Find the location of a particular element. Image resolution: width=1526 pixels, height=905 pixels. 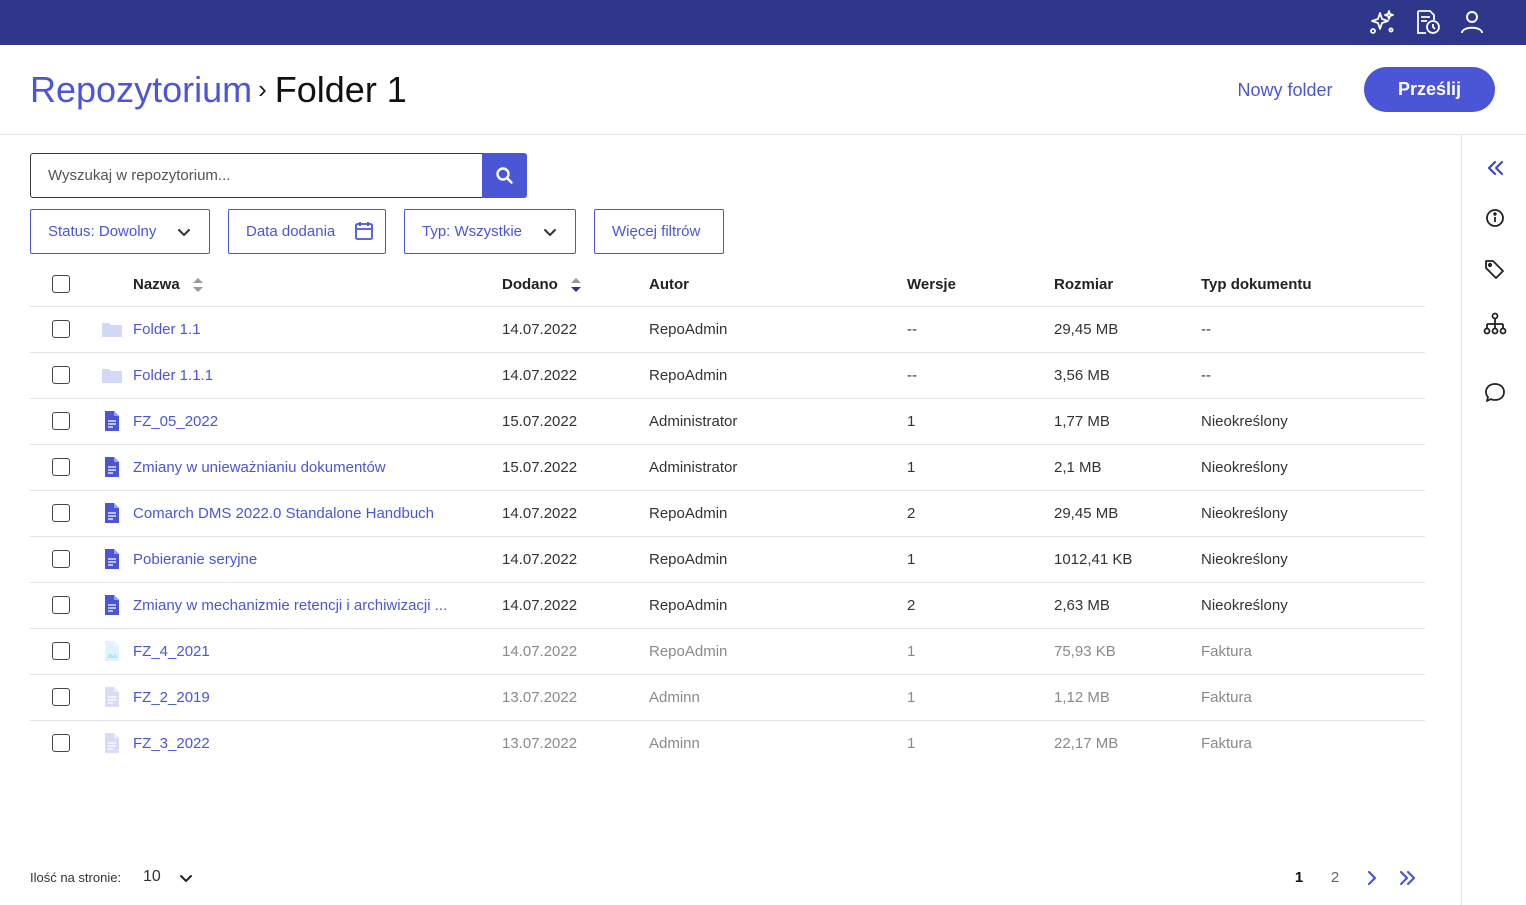

sort-descending-icon is located at coordinates (576, 285).